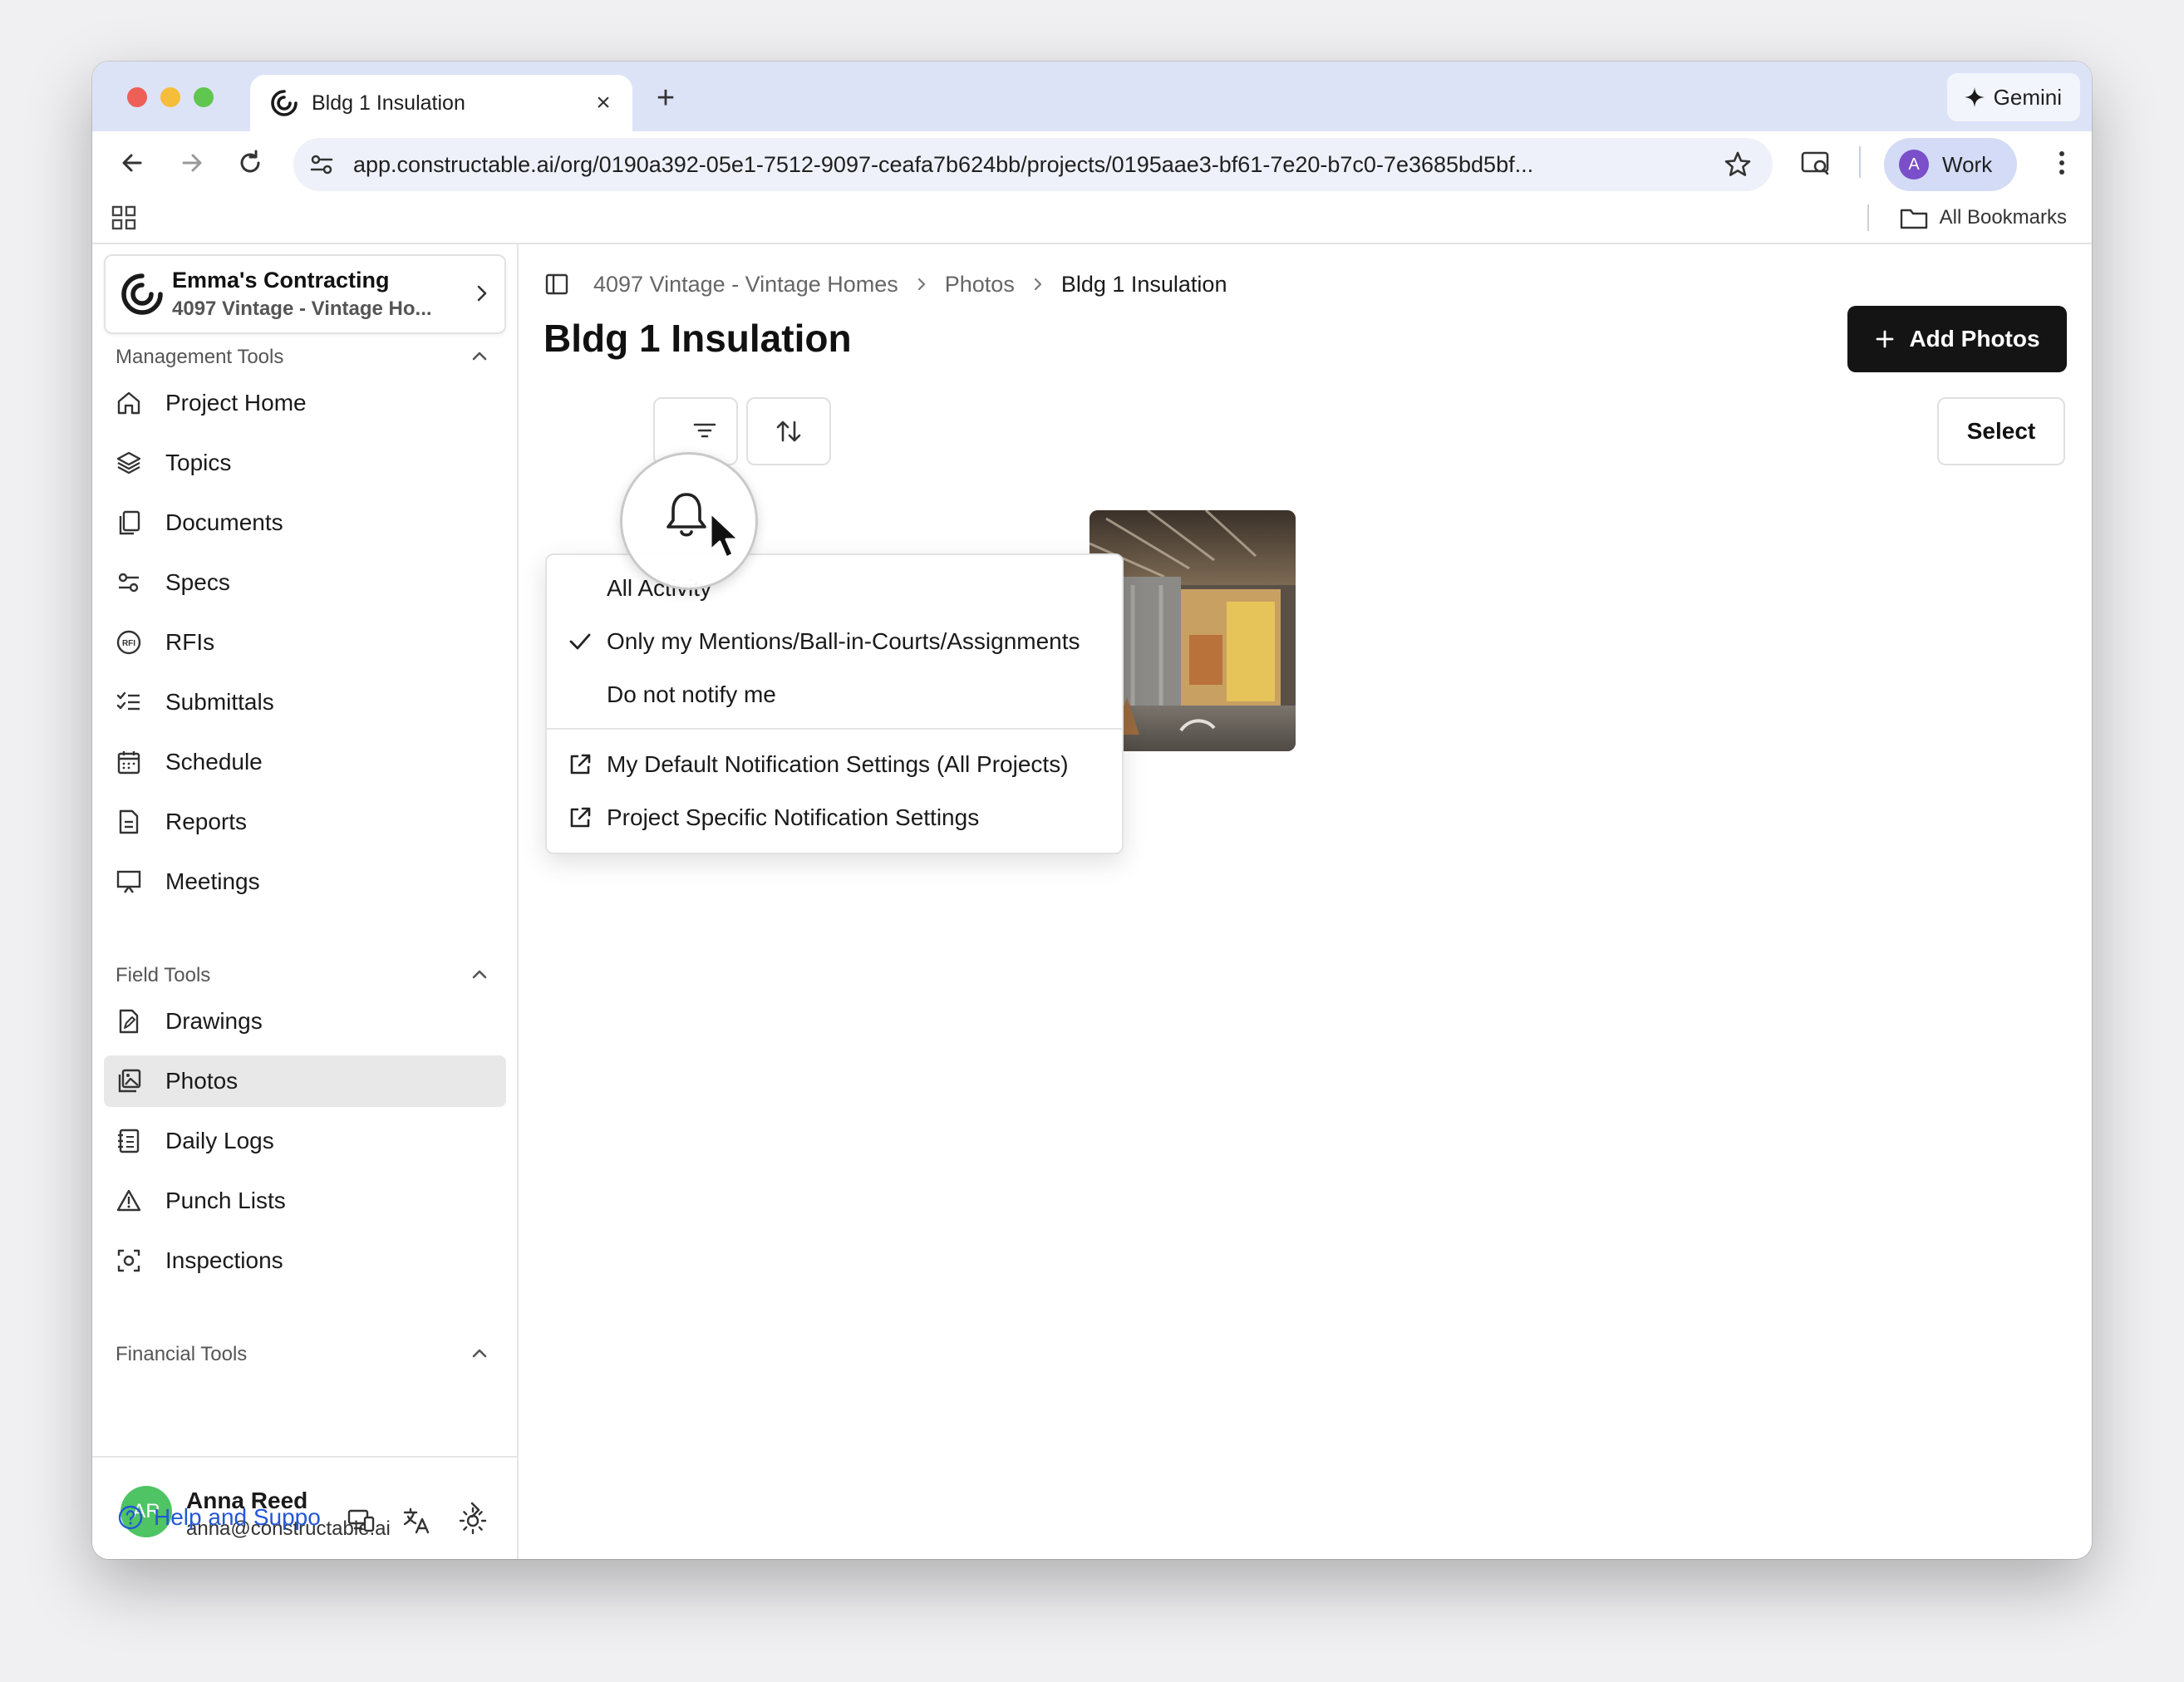 This screenshot has height=1682, width=2184. What do you see at coordinates (1868, 217) in the screenshot?
I see `bookmarks-divider` at bounding box center [1868, 217].